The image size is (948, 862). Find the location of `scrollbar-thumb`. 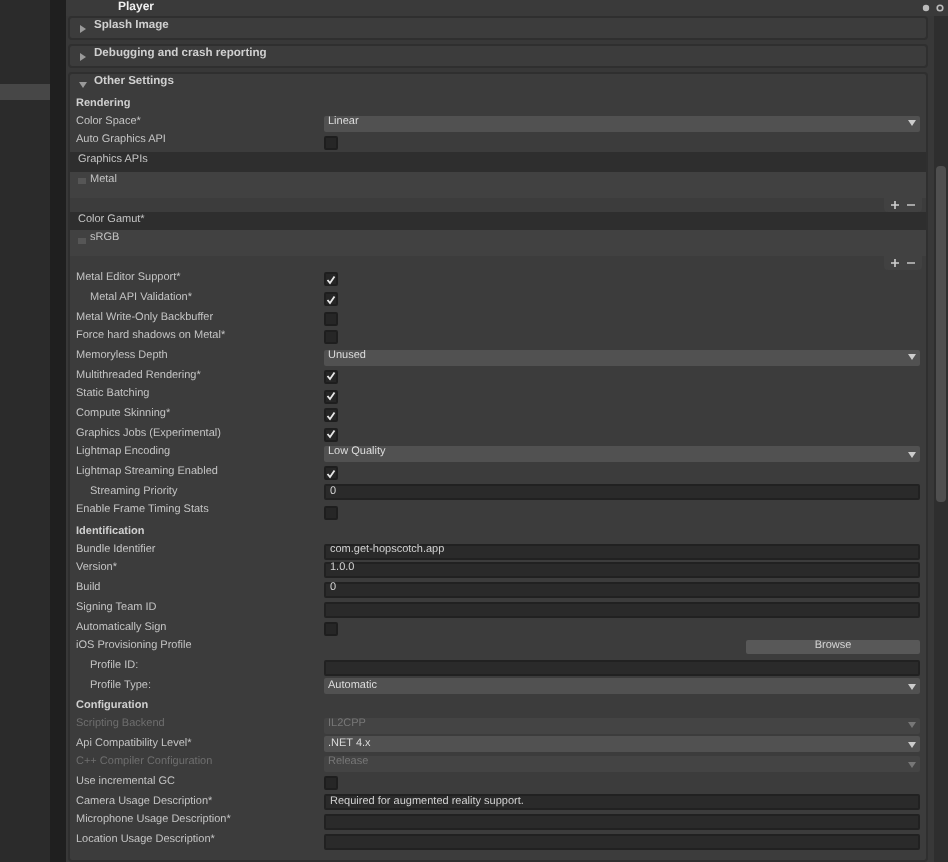

scrollbar-thumb is located at coordinates (941, 334).